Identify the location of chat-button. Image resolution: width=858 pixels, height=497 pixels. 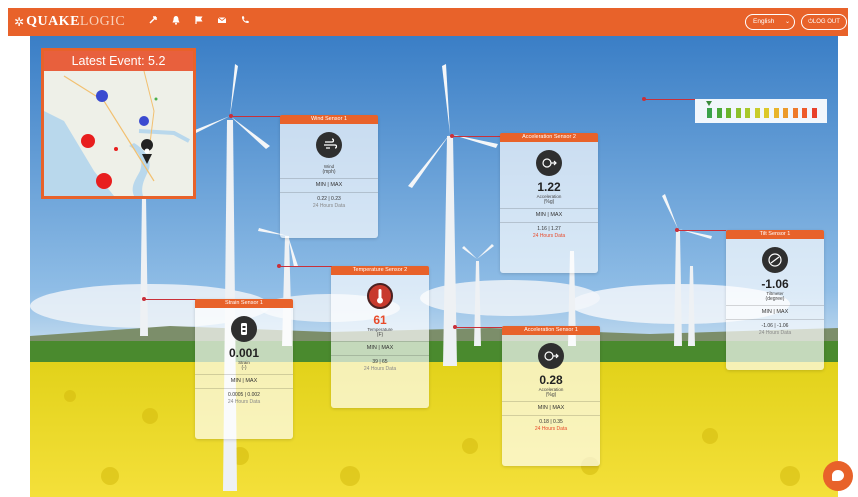
(838, 476).